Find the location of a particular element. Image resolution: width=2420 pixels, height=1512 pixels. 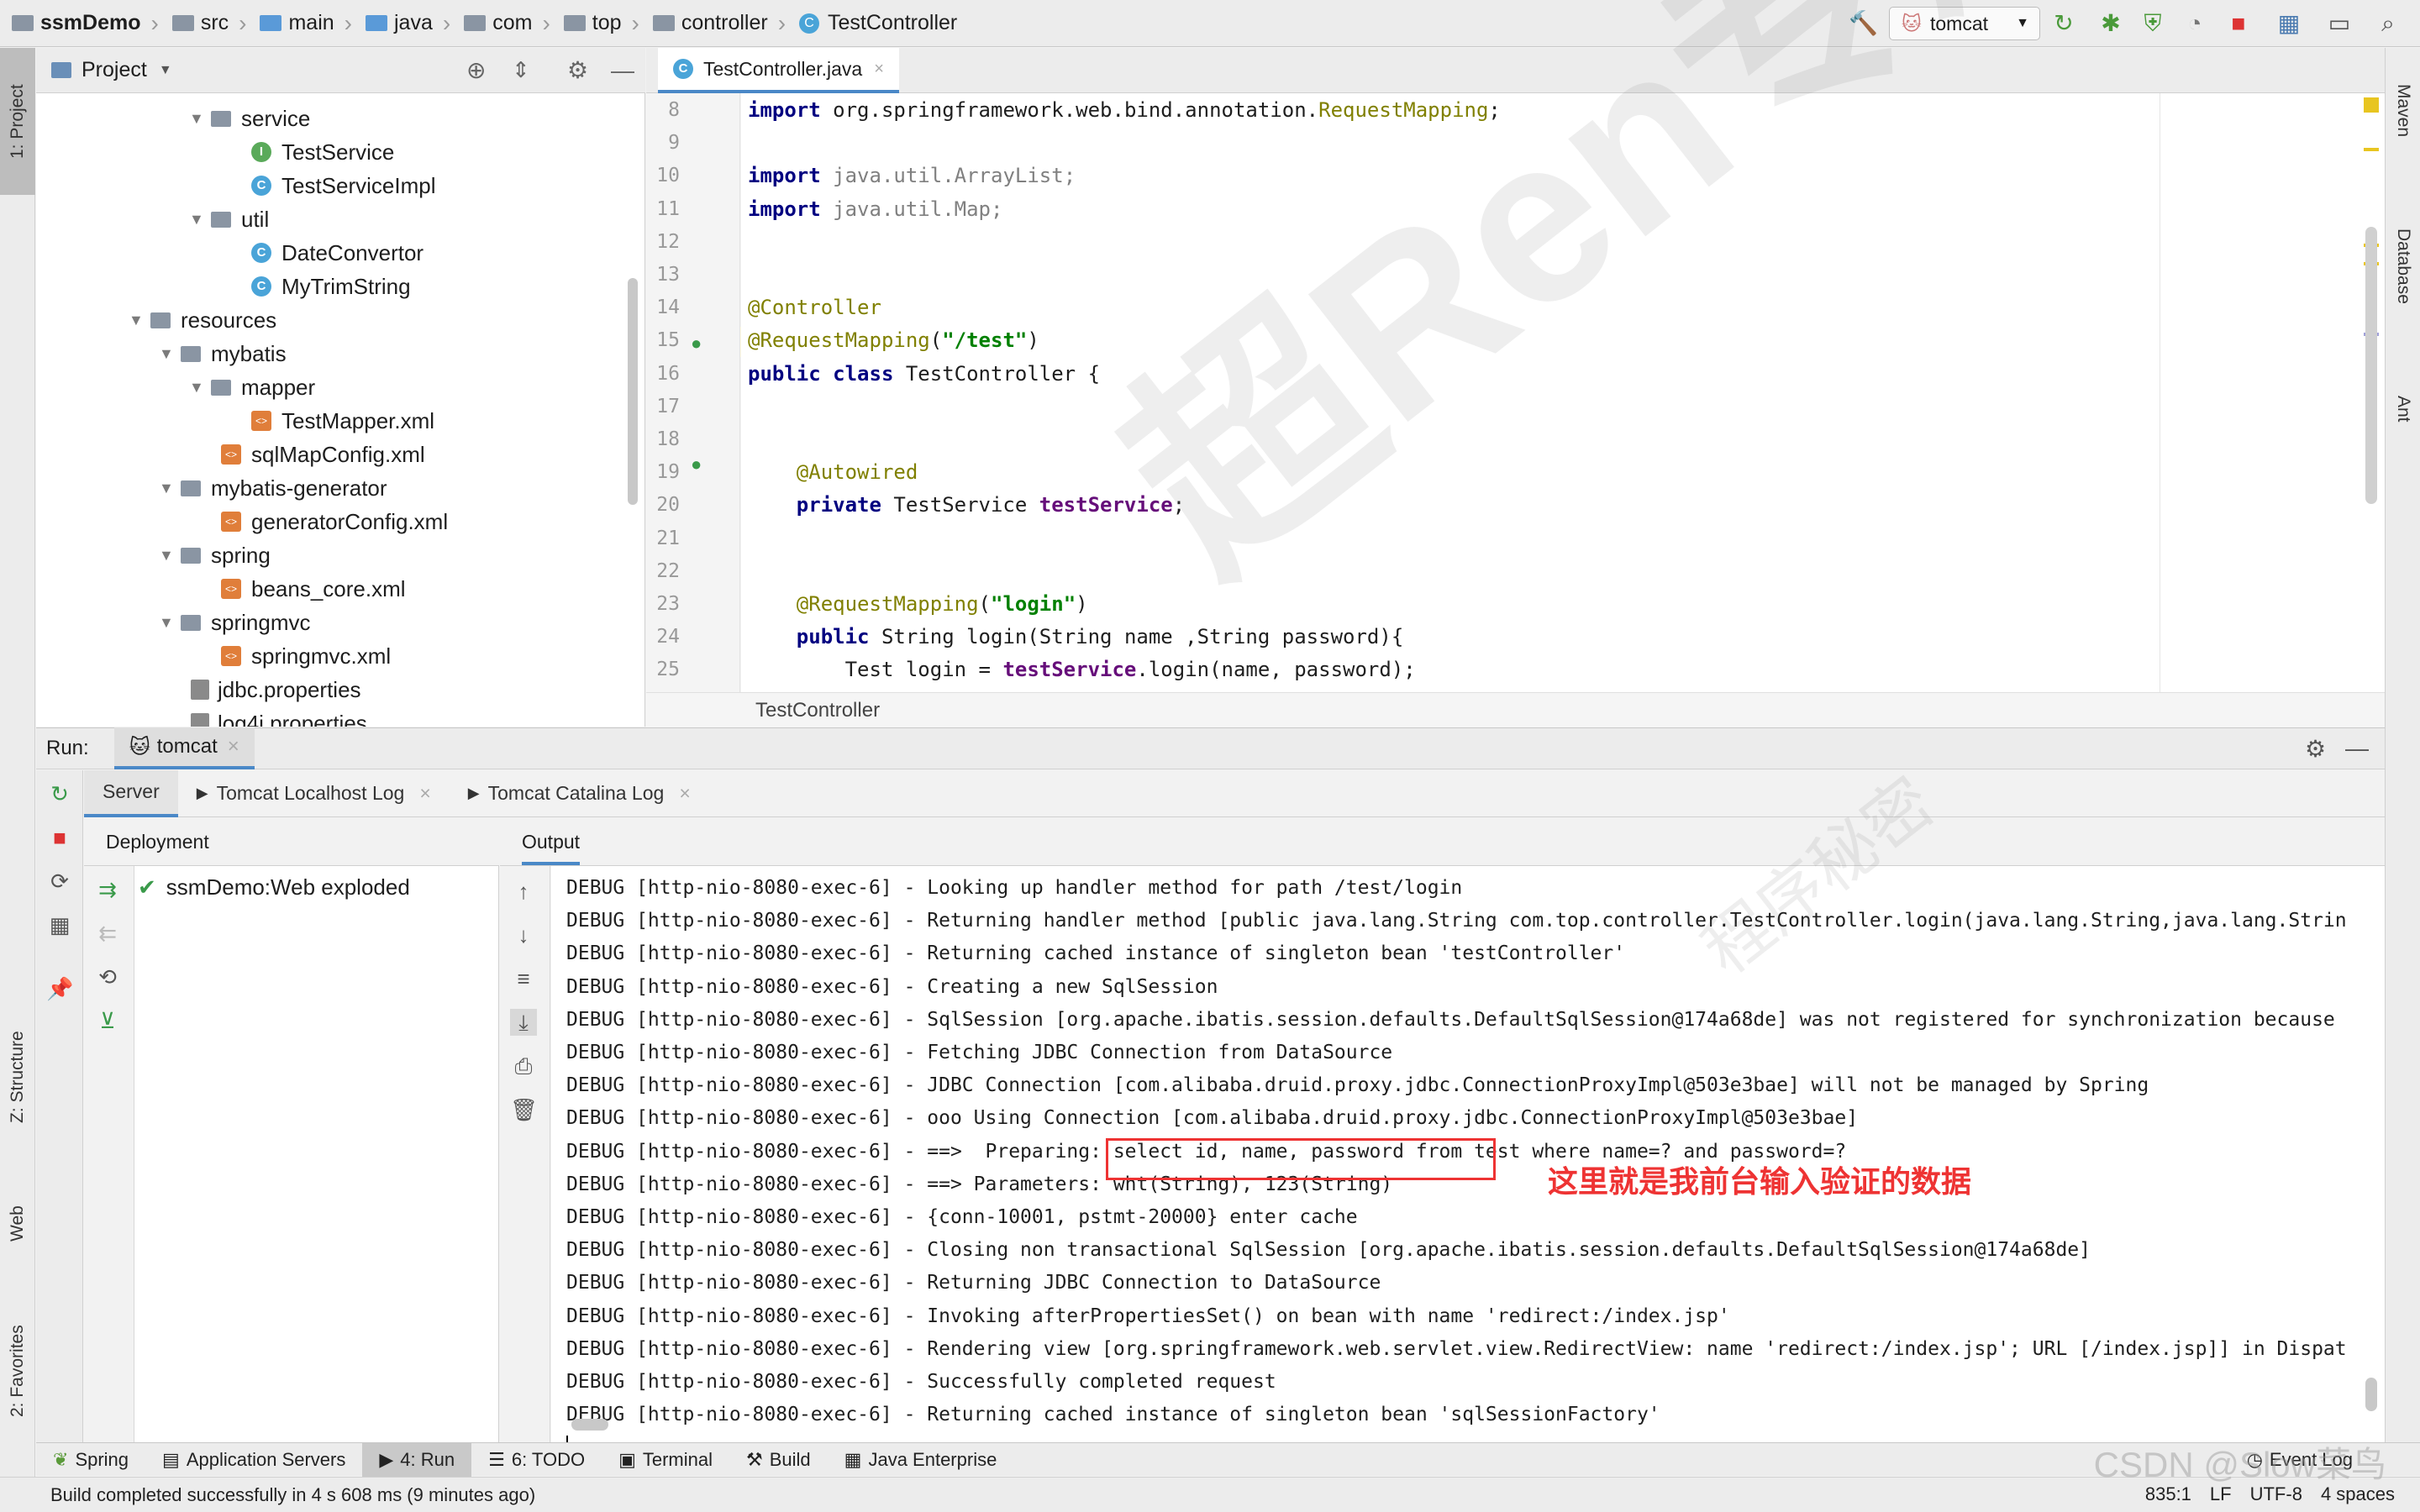

tree-node-beans-core-xml: <> beans_core.xml is located at coordinates (314, 589).